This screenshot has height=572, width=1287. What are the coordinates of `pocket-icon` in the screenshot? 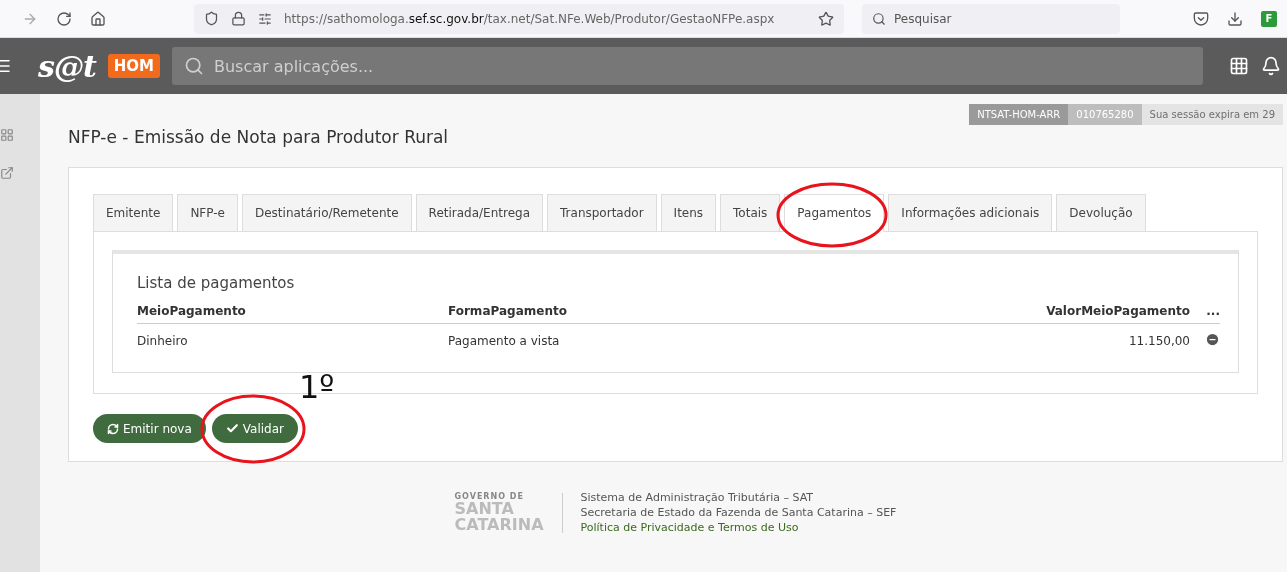 It's located at (1201, 18).